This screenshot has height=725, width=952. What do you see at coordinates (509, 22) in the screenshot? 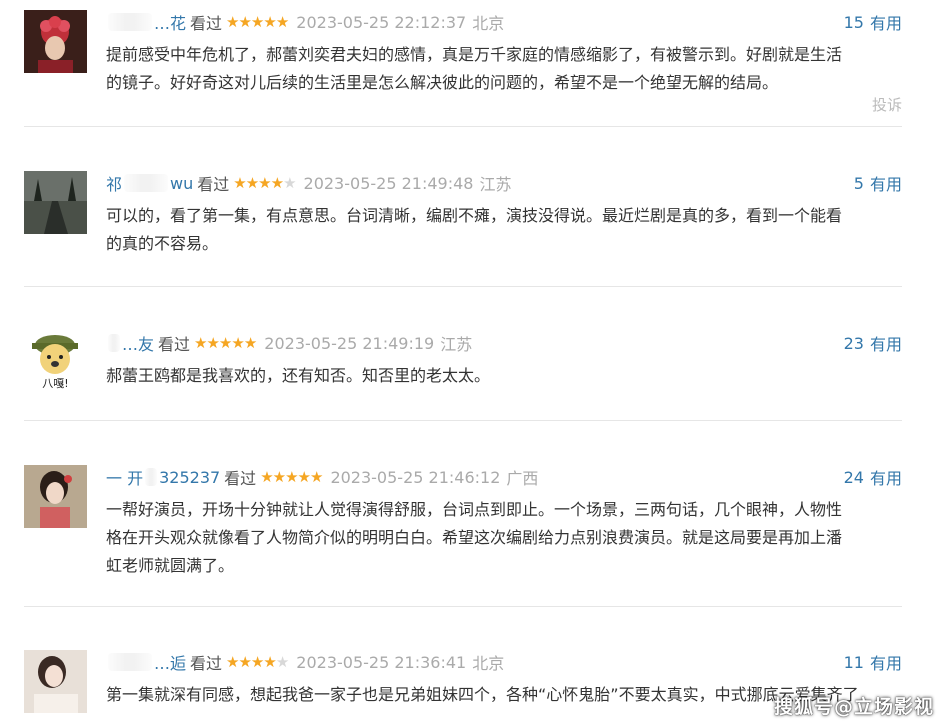
I see `review-meta: …花 看过 ★★★★★ 2023-05-25 22:12:37 北京` at bounding box center [509, 22].